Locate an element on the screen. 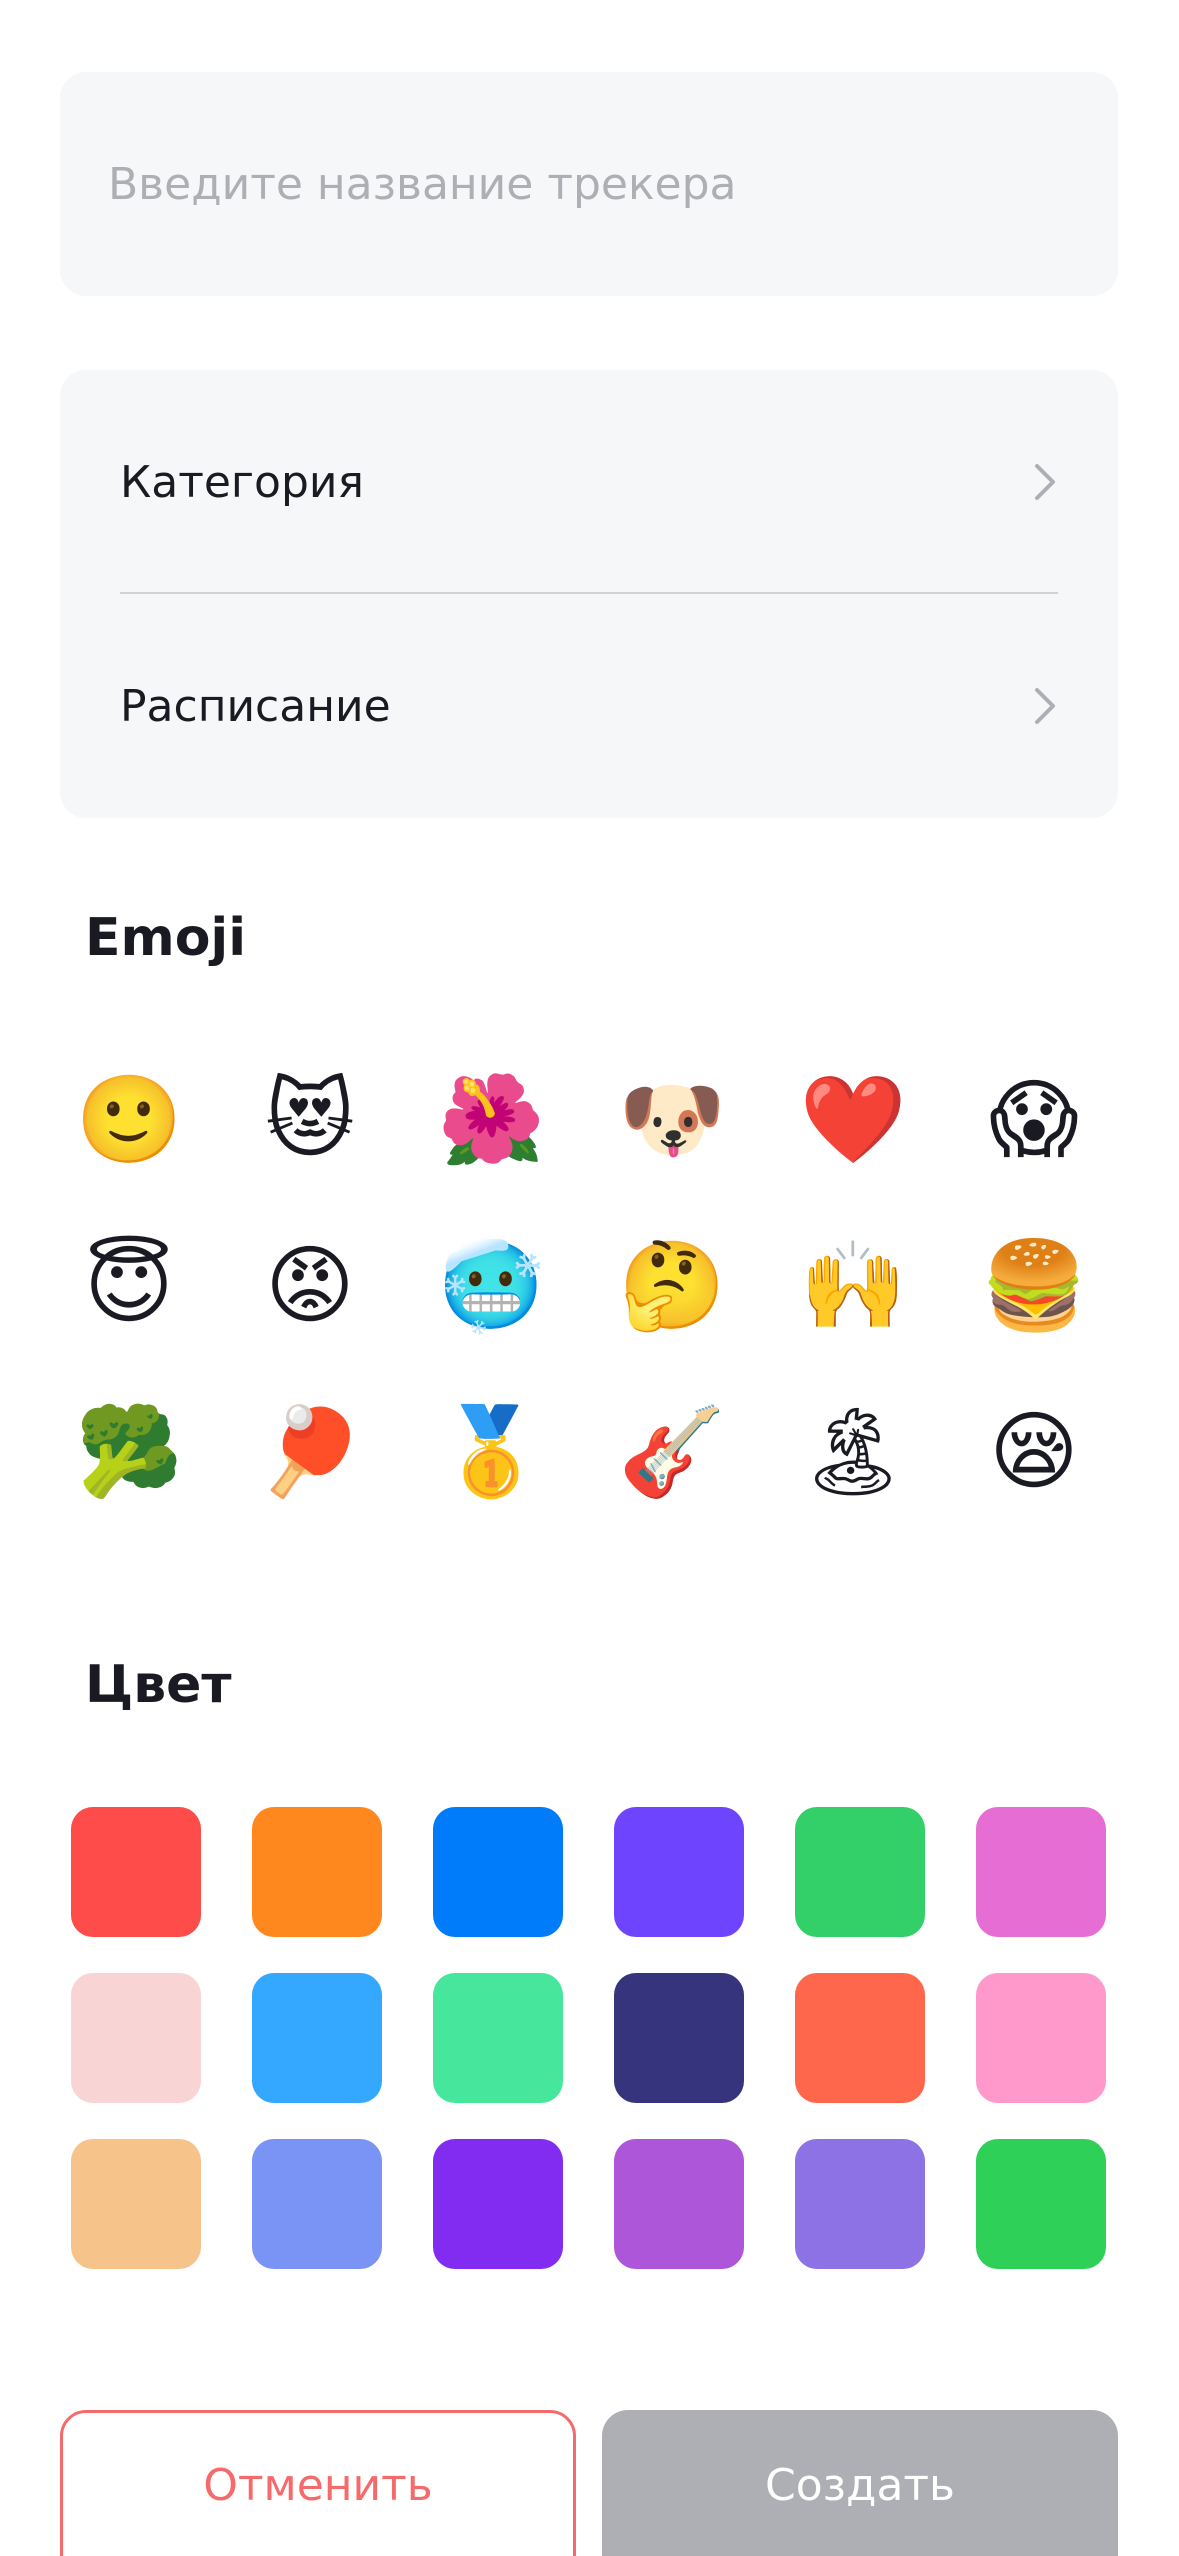  emoji-option: 😡 is located at coordinates (310, 1286).